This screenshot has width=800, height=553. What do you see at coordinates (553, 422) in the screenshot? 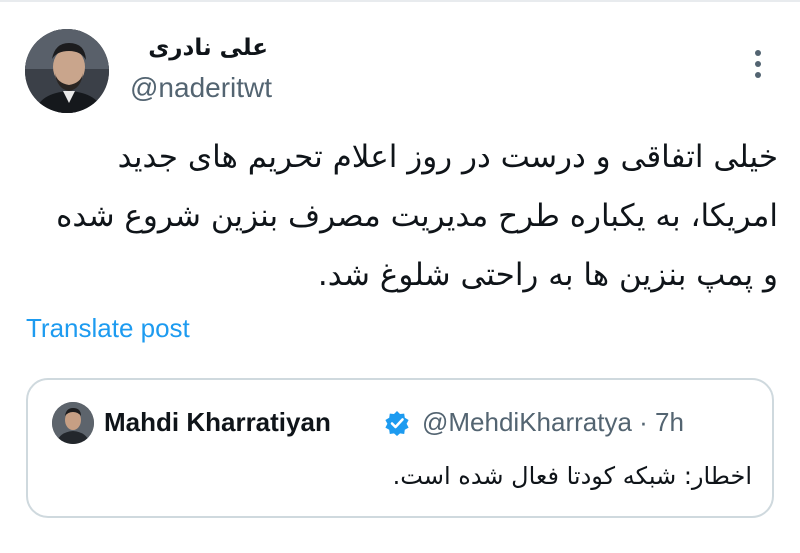
I see `quoted-author-handle-time: @MehdiKharratya · 7h` at bounding box center [553, 422].